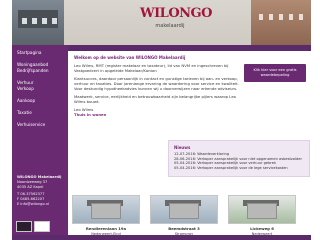  What do you see at coordinates (281, 22) in the screenshot?
I see `header-photo-right` at bounding box center [281, 22].